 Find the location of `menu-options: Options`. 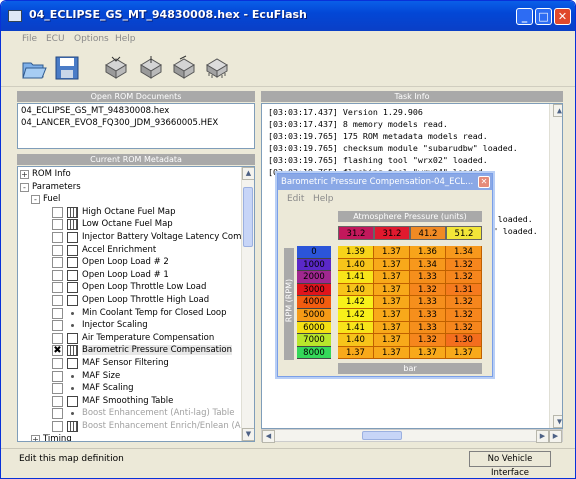

menu-options: Options is located at coordinates (91, 39).